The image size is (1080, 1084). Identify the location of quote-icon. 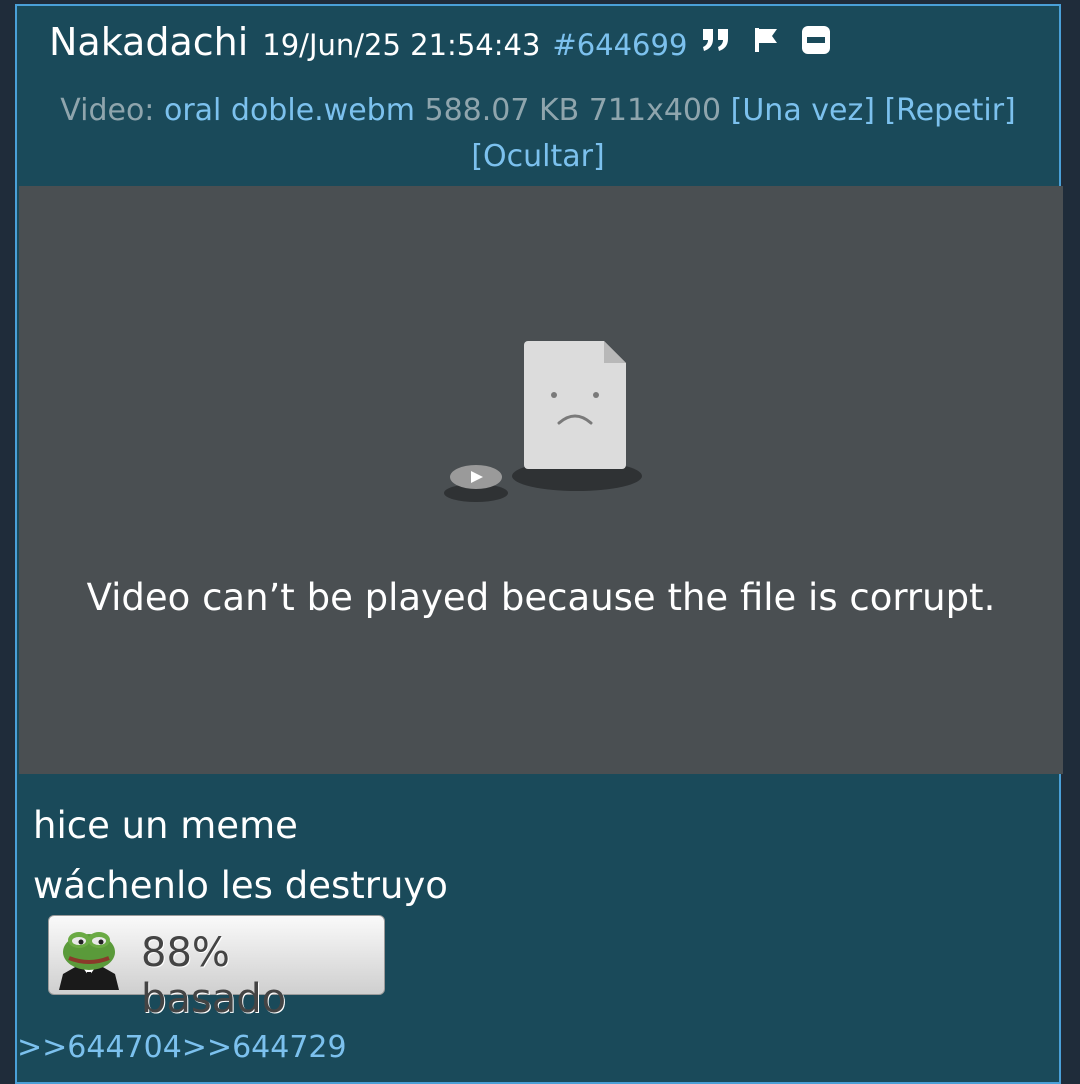
(716, 42).